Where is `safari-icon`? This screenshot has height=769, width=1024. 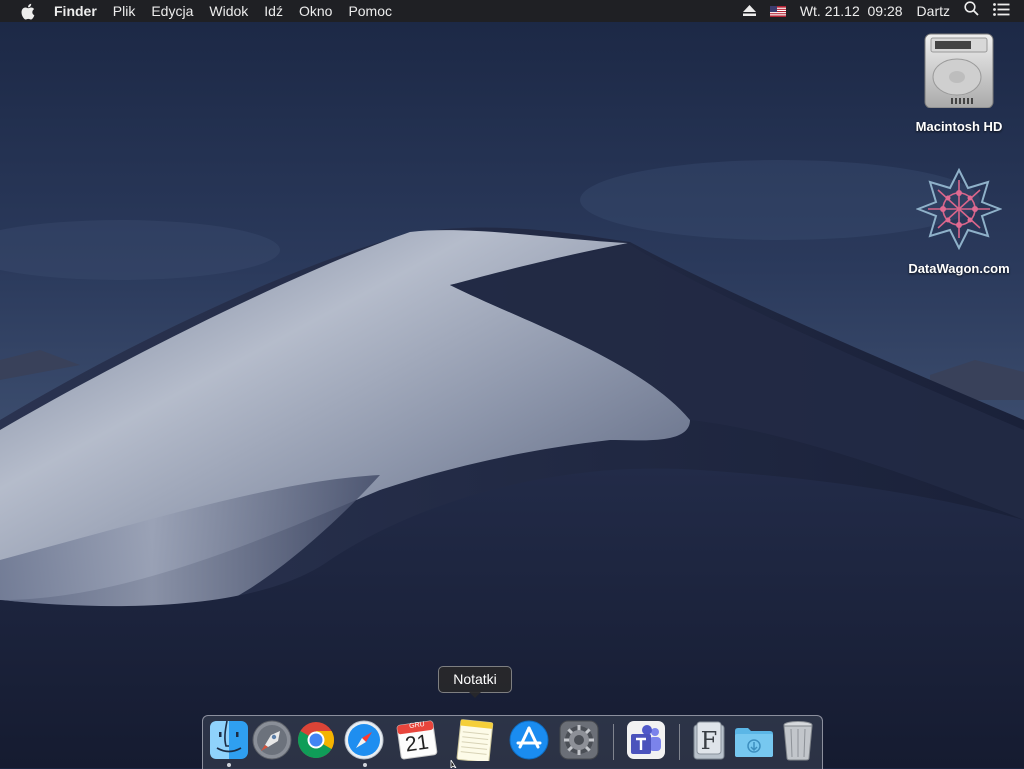 safari-icon is located at coordinates (364, 740).